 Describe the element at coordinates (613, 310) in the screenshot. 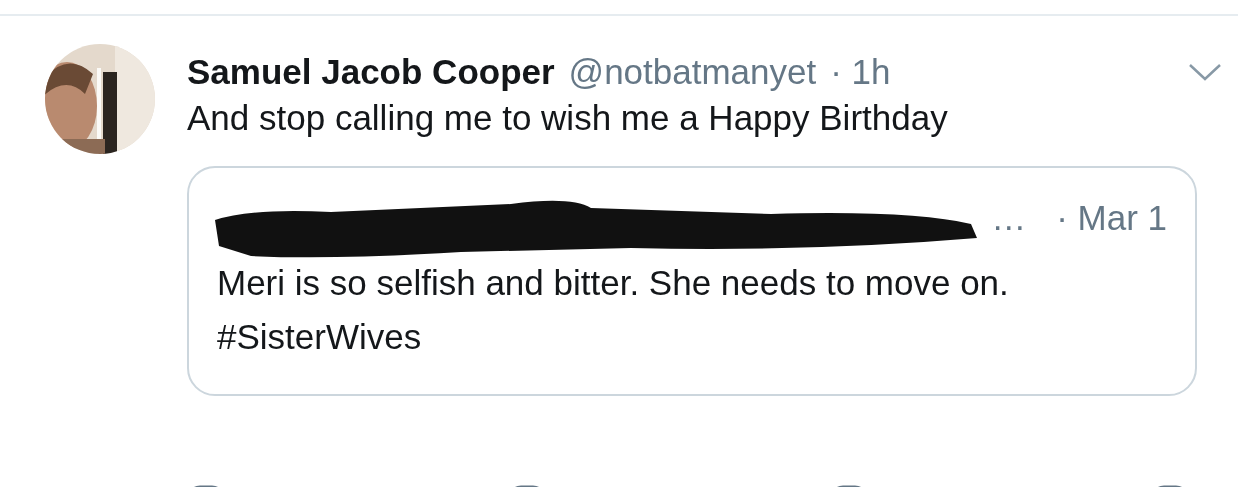

I see `quoted-tweet-text: Meri is so selfish and bitter. She needs to move on. #SisterWives` at that location.